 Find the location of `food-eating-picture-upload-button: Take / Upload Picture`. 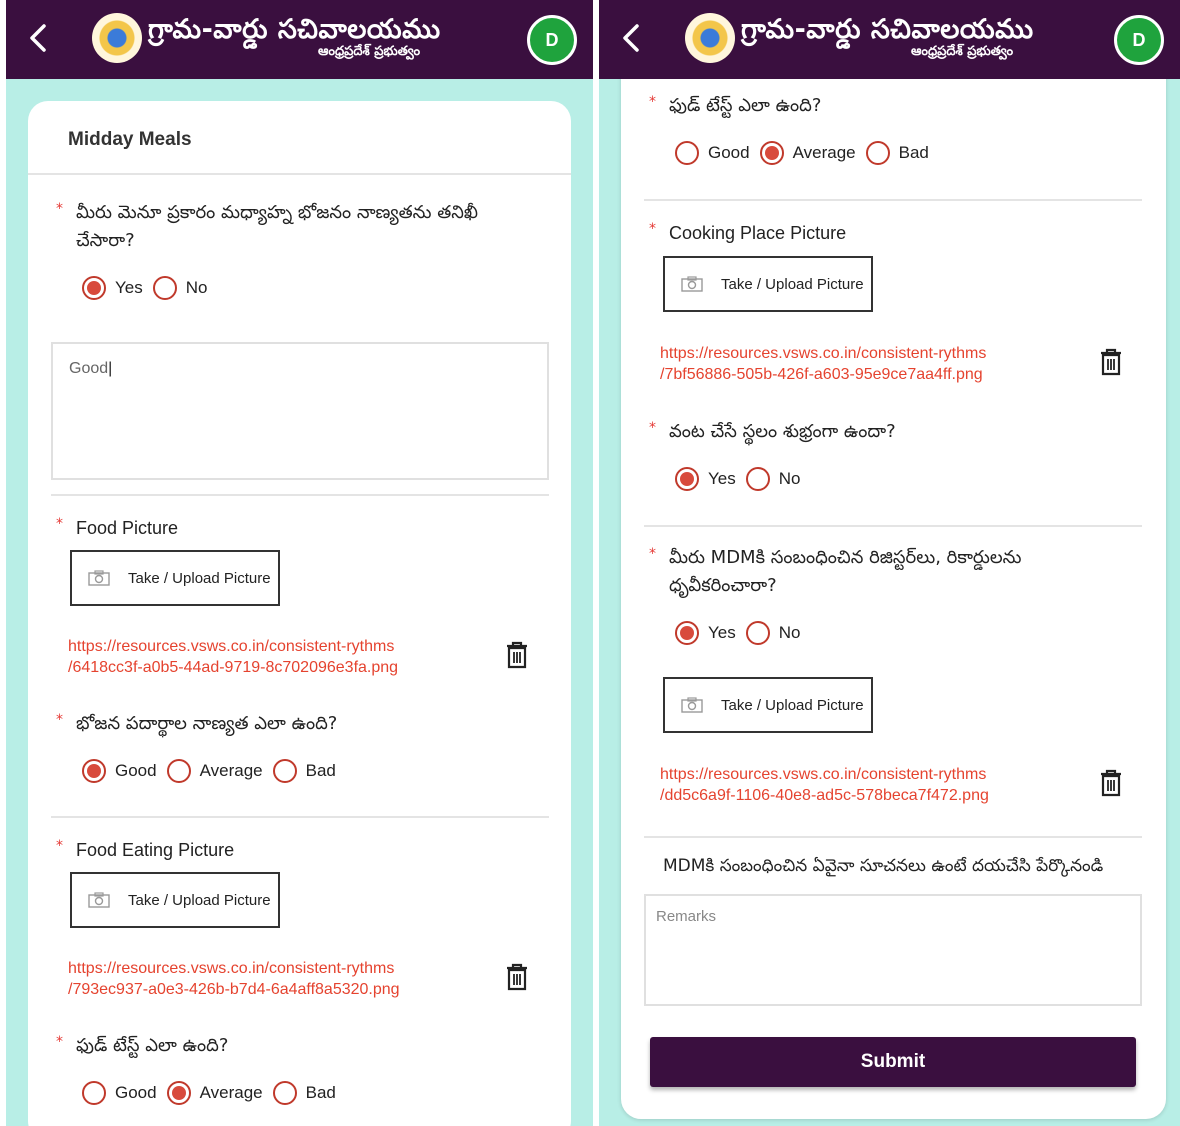

food-eating-picture-upload-button: Take / Upload Picture is located at coordinates (175, 900).